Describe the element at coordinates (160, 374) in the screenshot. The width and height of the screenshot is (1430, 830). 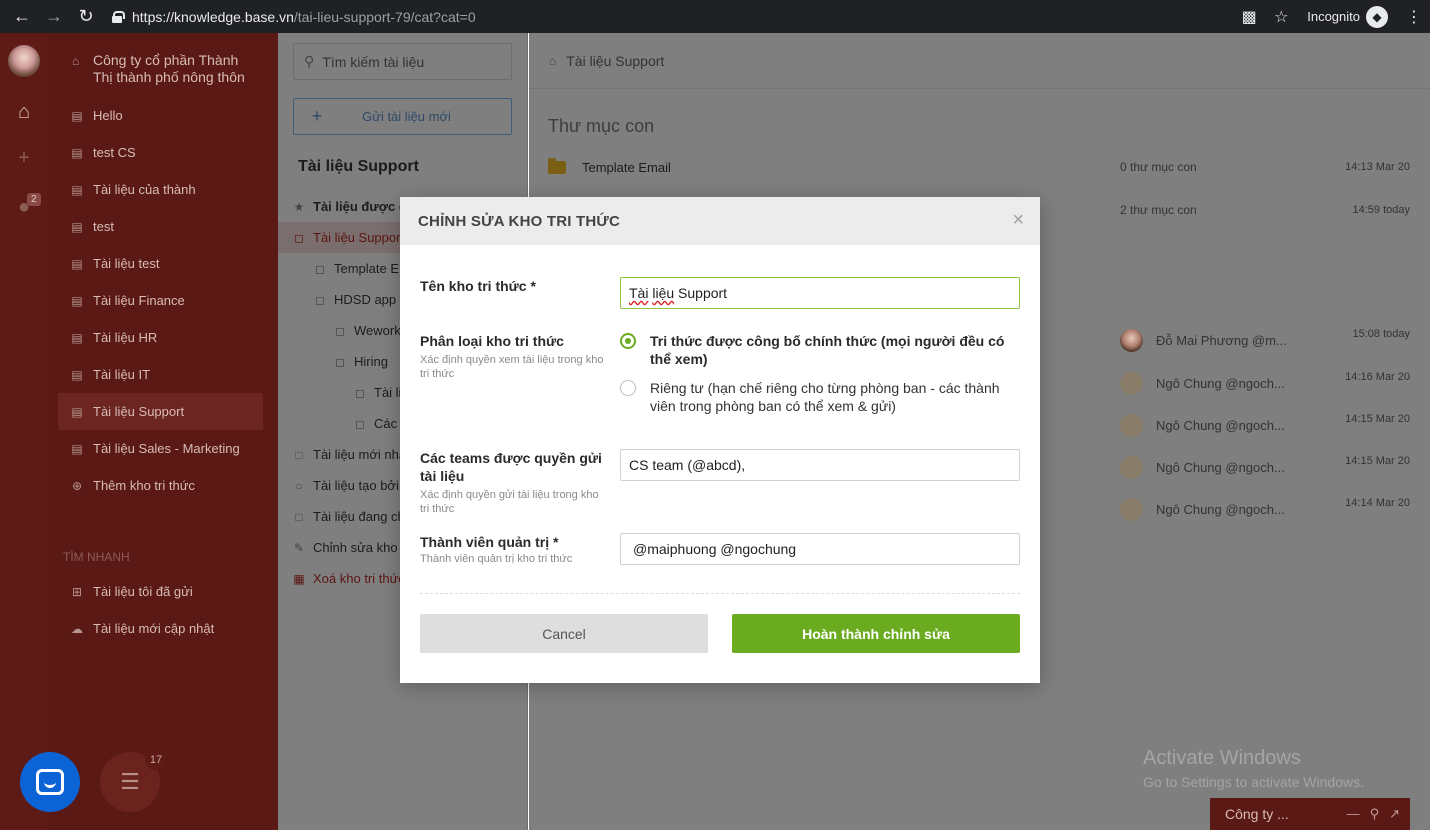
I see `sidebar-item-it: ▤ Tài liệu IT` at that location.